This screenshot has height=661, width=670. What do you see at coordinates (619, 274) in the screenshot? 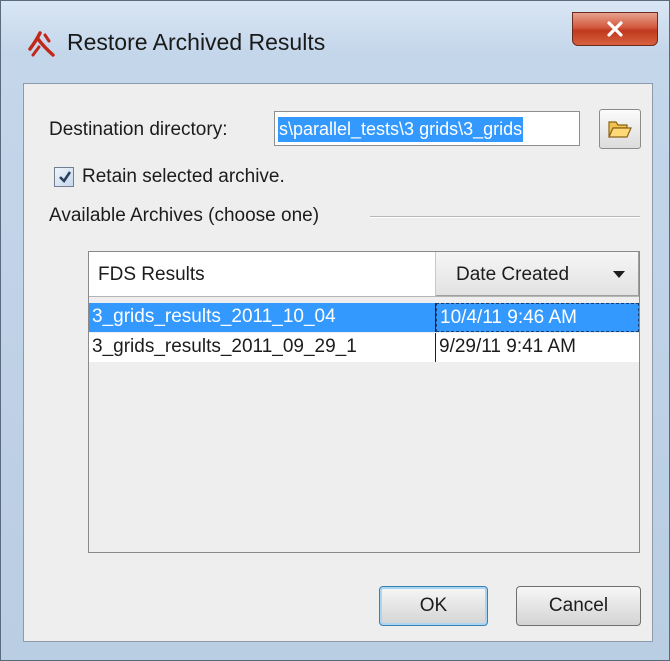
I see `sort-descending-icon` at bounding box center [619, 274].